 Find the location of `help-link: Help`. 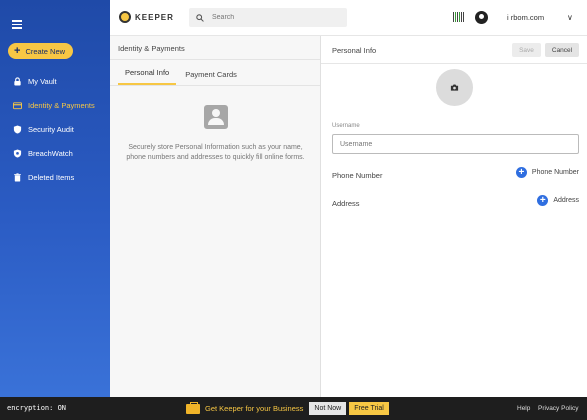

help-link: Help is located at coordinates (523, 408).